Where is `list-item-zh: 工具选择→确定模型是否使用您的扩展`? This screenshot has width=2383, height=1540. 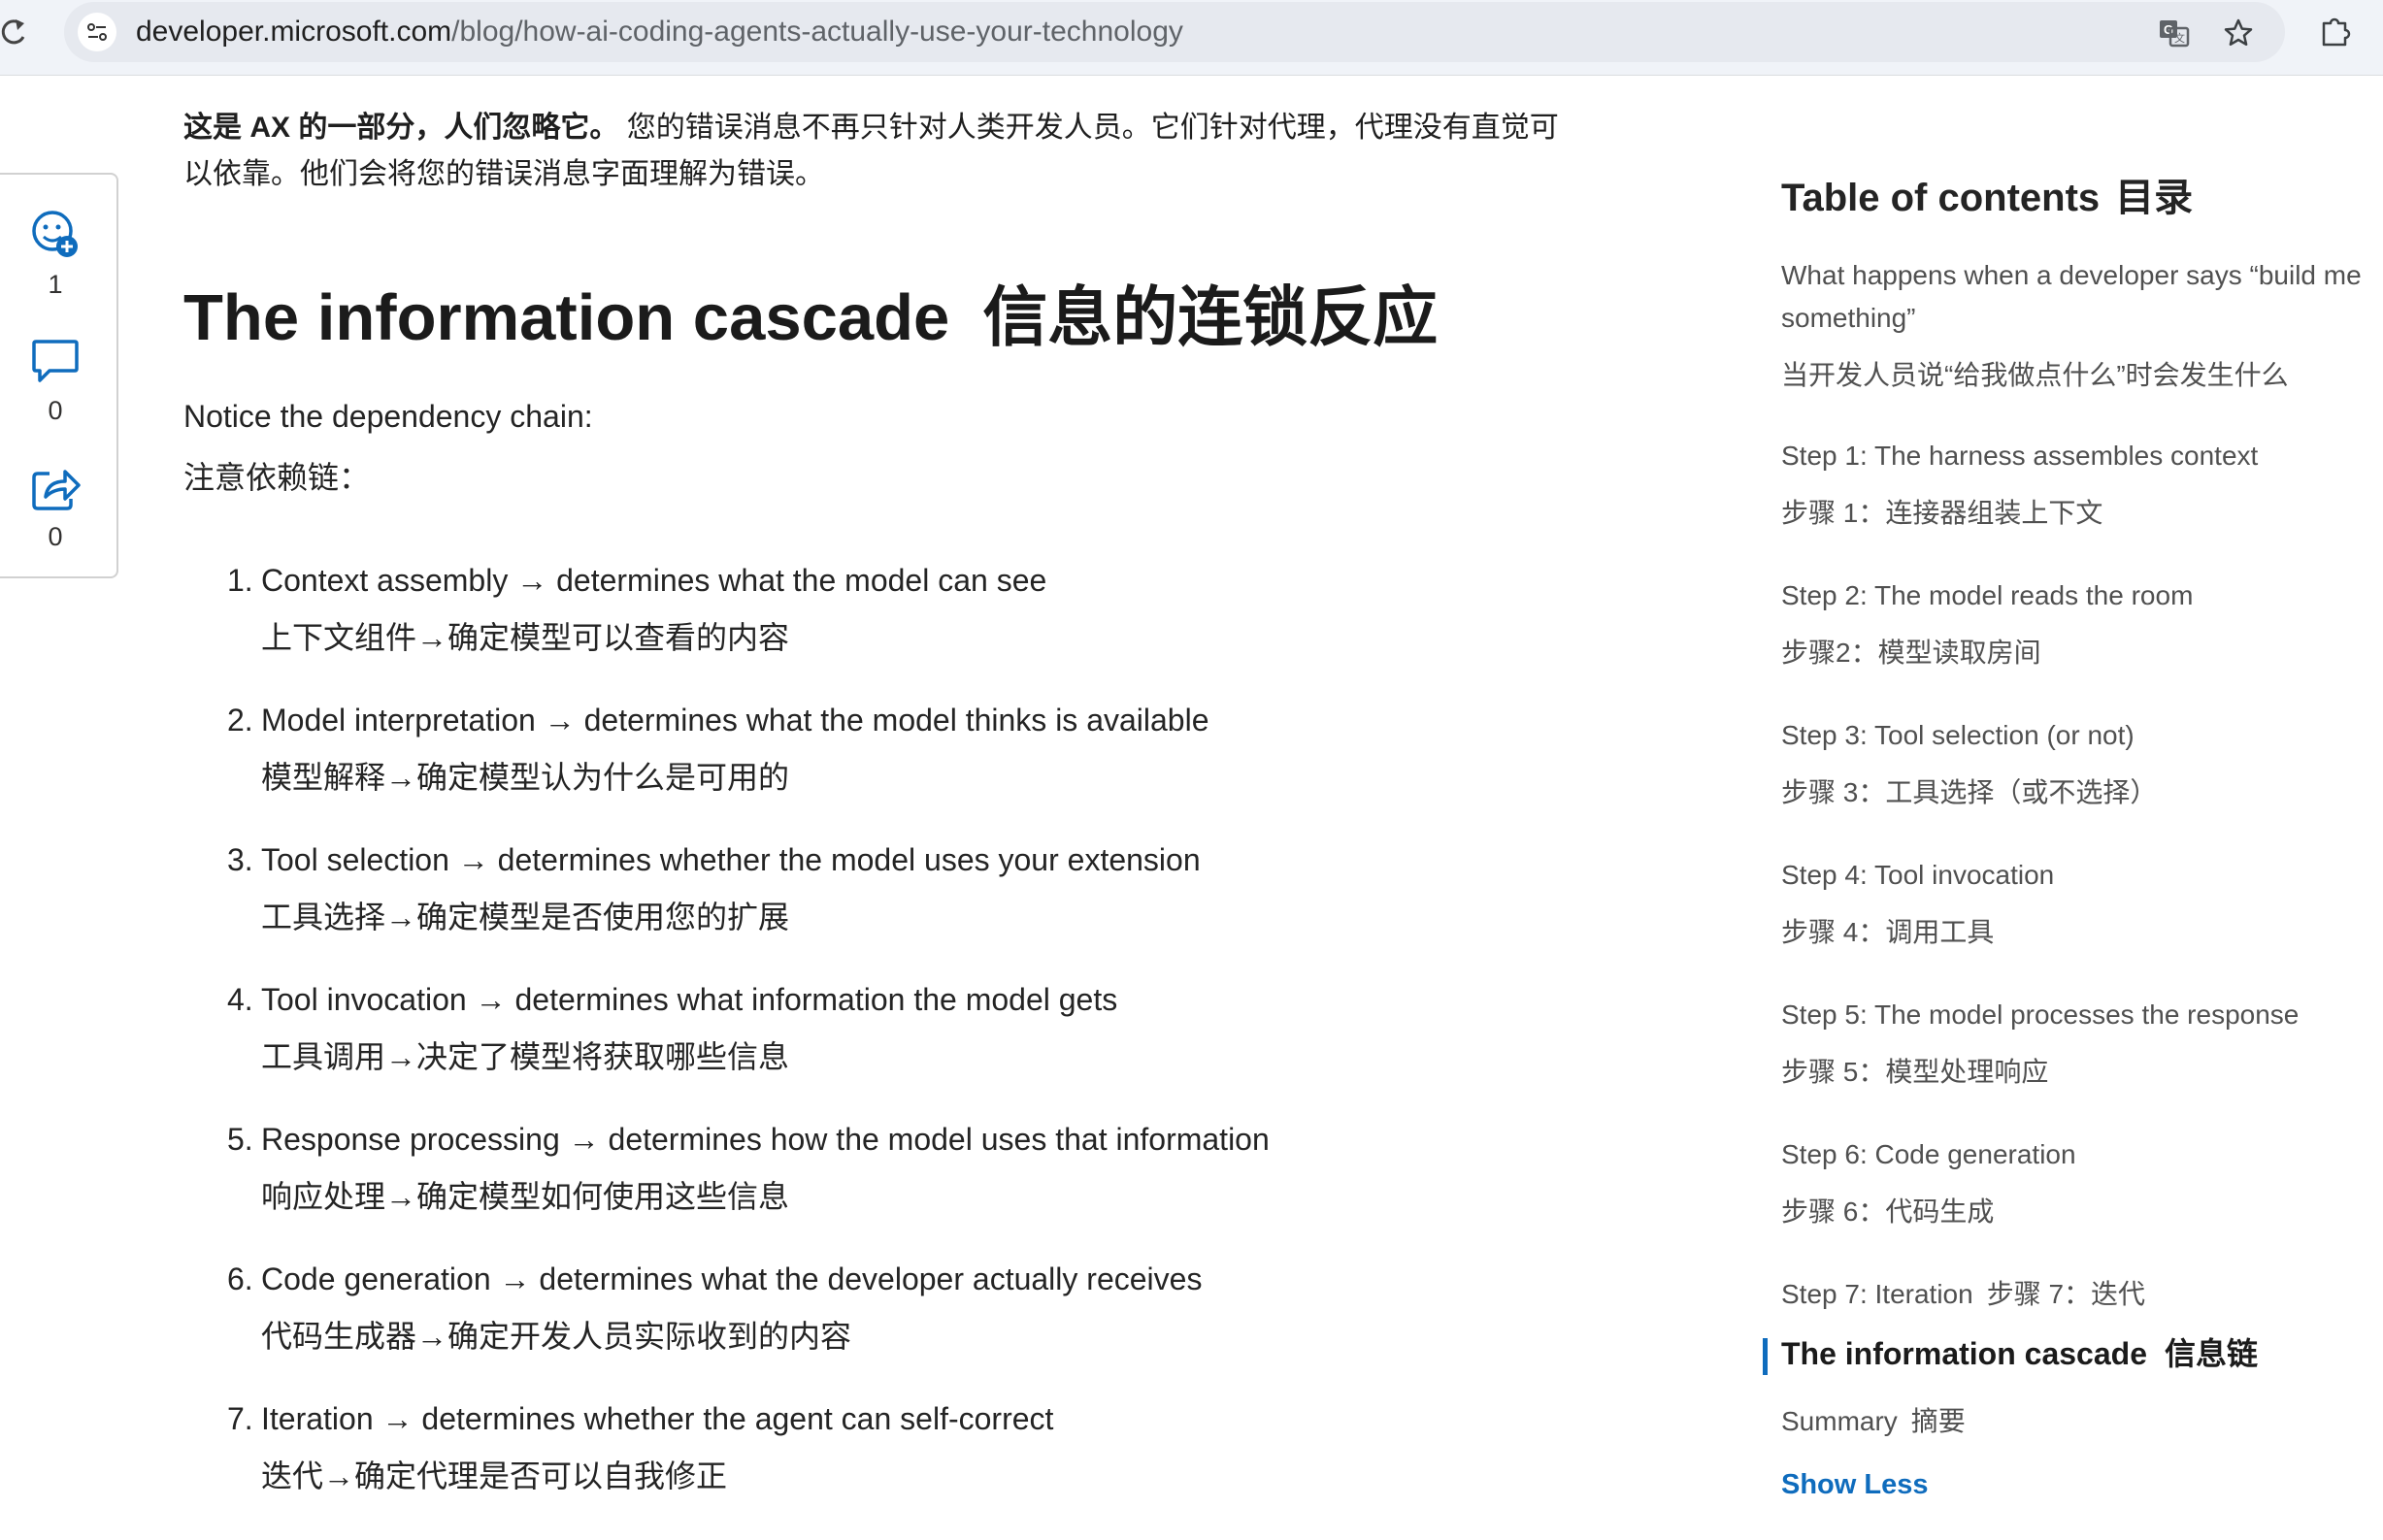 list-item-zh: 工具选择→确定模型是否使用您的扩展 is located at coordinates (525, 917).